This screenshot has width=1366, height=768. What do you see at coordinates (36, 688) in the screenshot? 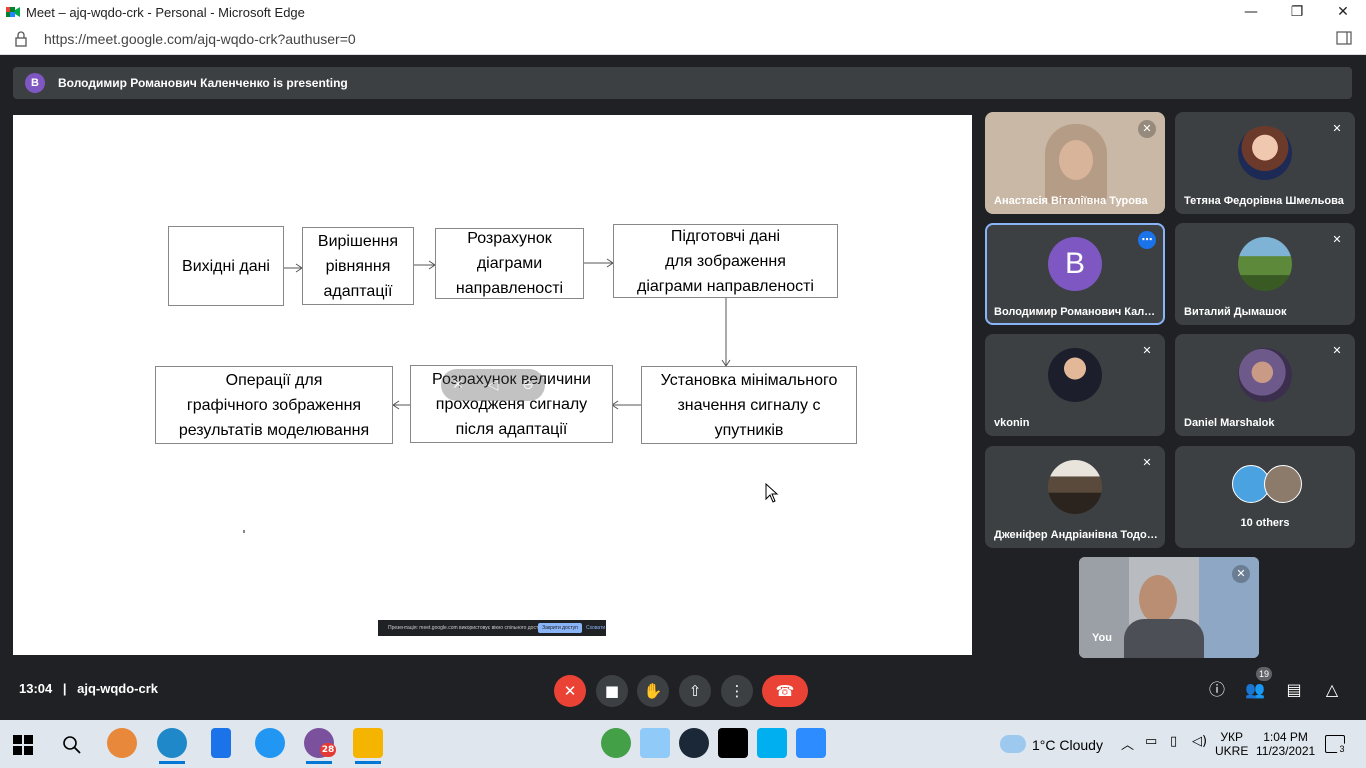
I see `meeting-time: 13:04` at bounding box center [36, 688].